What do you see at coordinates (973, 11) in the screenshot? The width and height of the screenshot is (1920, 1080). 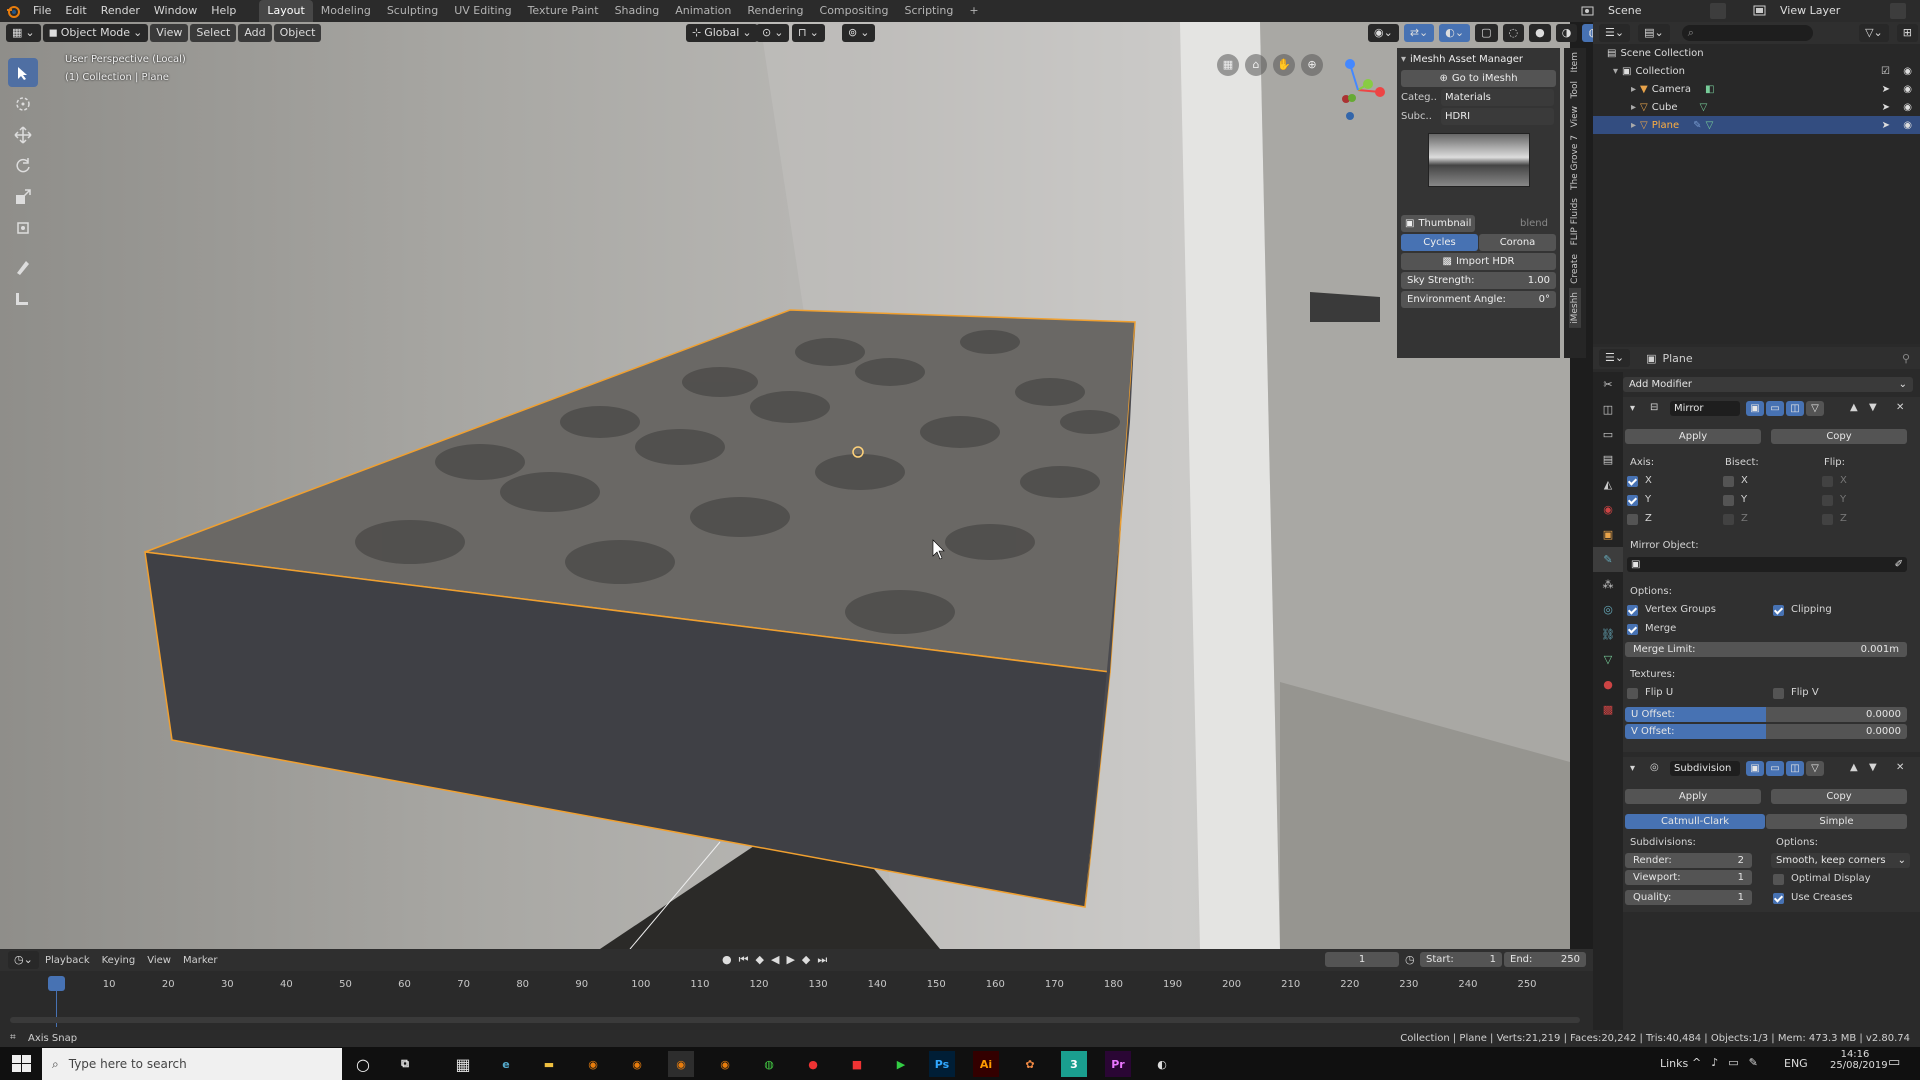 I see `add-workspace-button: +` at bounding box center [973, 11].